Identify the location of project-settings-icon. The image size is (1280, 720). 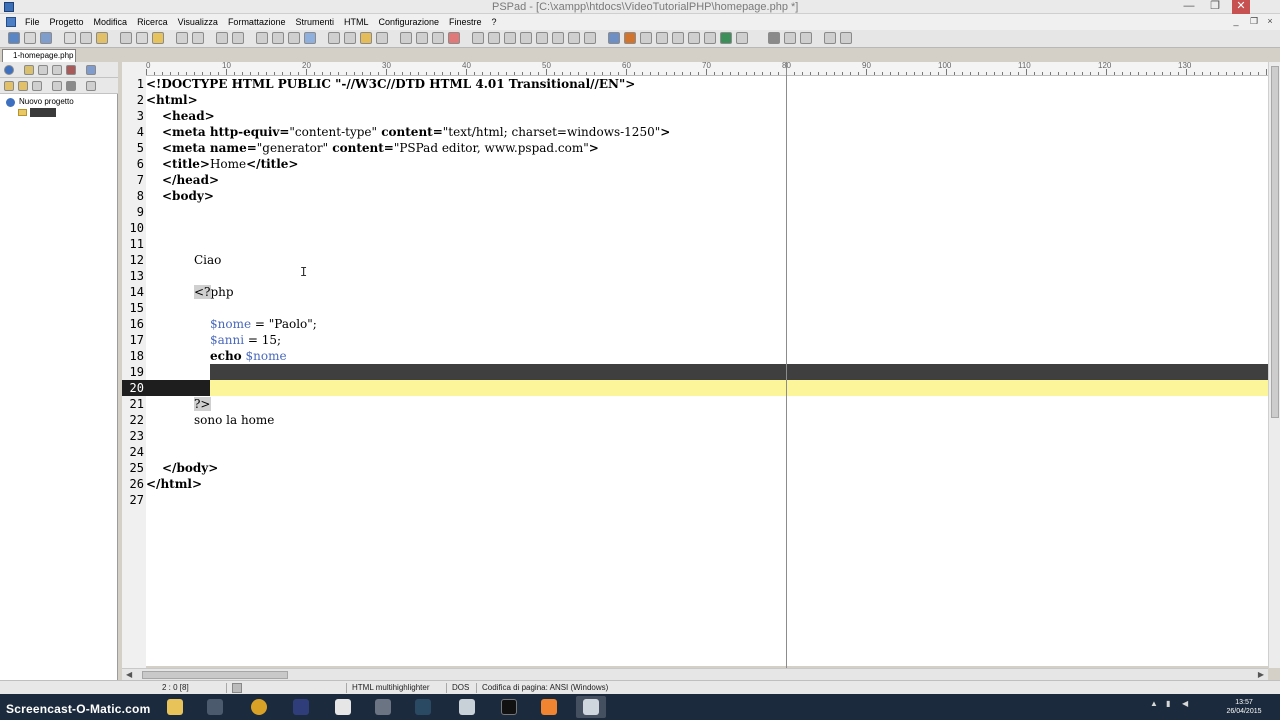
(57, 86).